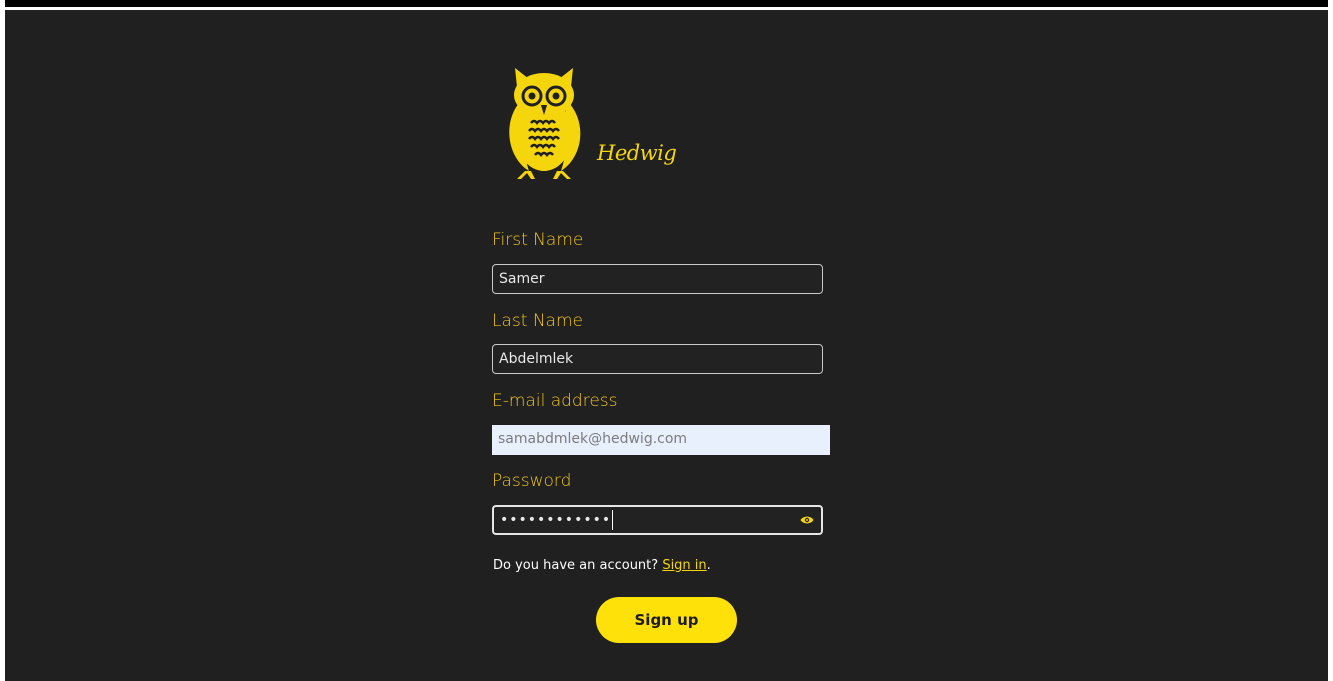 Image resolution: width=1333 pixels, height=681 pixels. What do you see at coordinates (708, 565) in the screenshot?
I see `account-prompt-suffix: .` at bounding box center [708, 565].